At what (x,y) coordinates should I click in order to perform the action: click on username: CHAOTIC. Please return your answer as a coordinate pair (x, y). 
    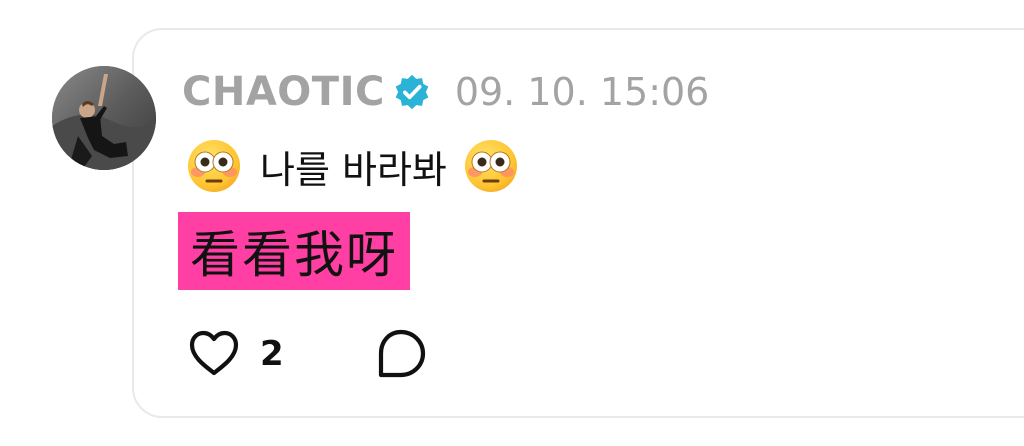
    Looking at the image, I should click on (283, 92).